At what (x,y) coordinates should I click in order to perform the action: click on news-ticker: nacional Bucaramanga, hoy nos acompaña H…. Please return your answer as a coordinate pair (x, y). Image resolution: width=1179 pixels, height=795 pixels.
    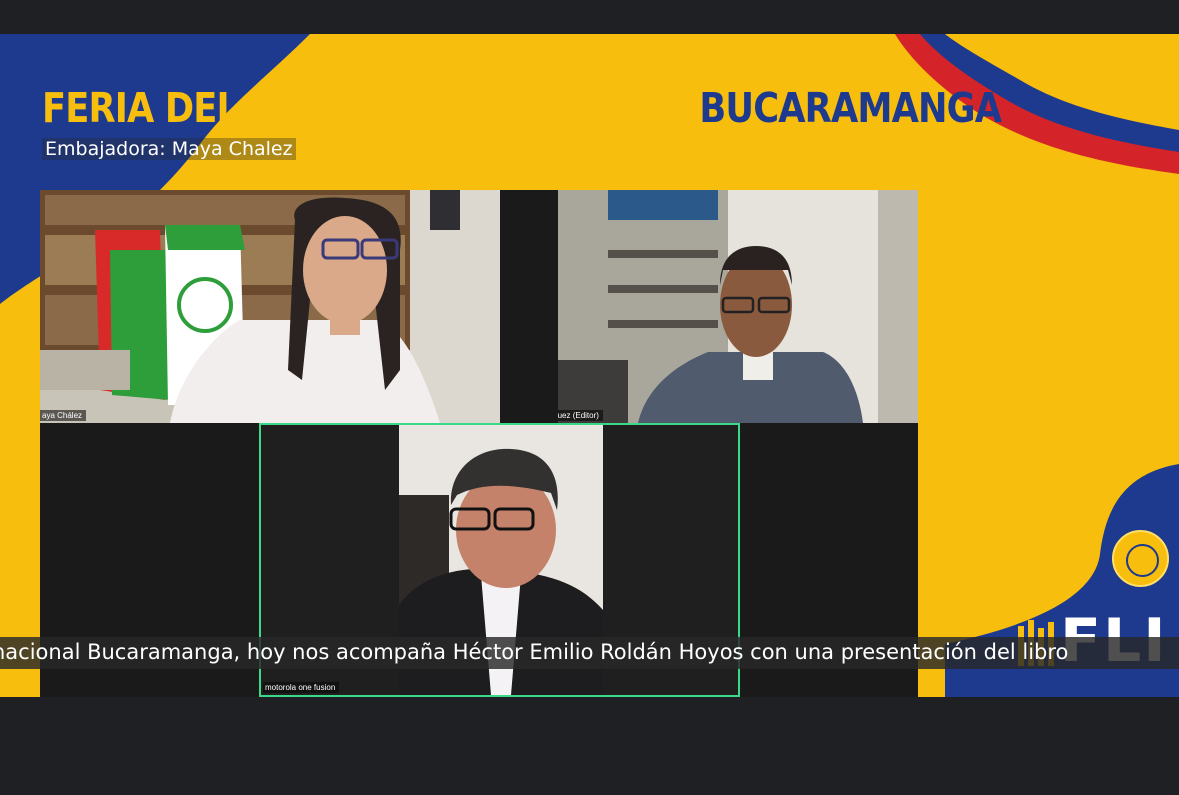
    Looking at the image, I should click on (589, 653).